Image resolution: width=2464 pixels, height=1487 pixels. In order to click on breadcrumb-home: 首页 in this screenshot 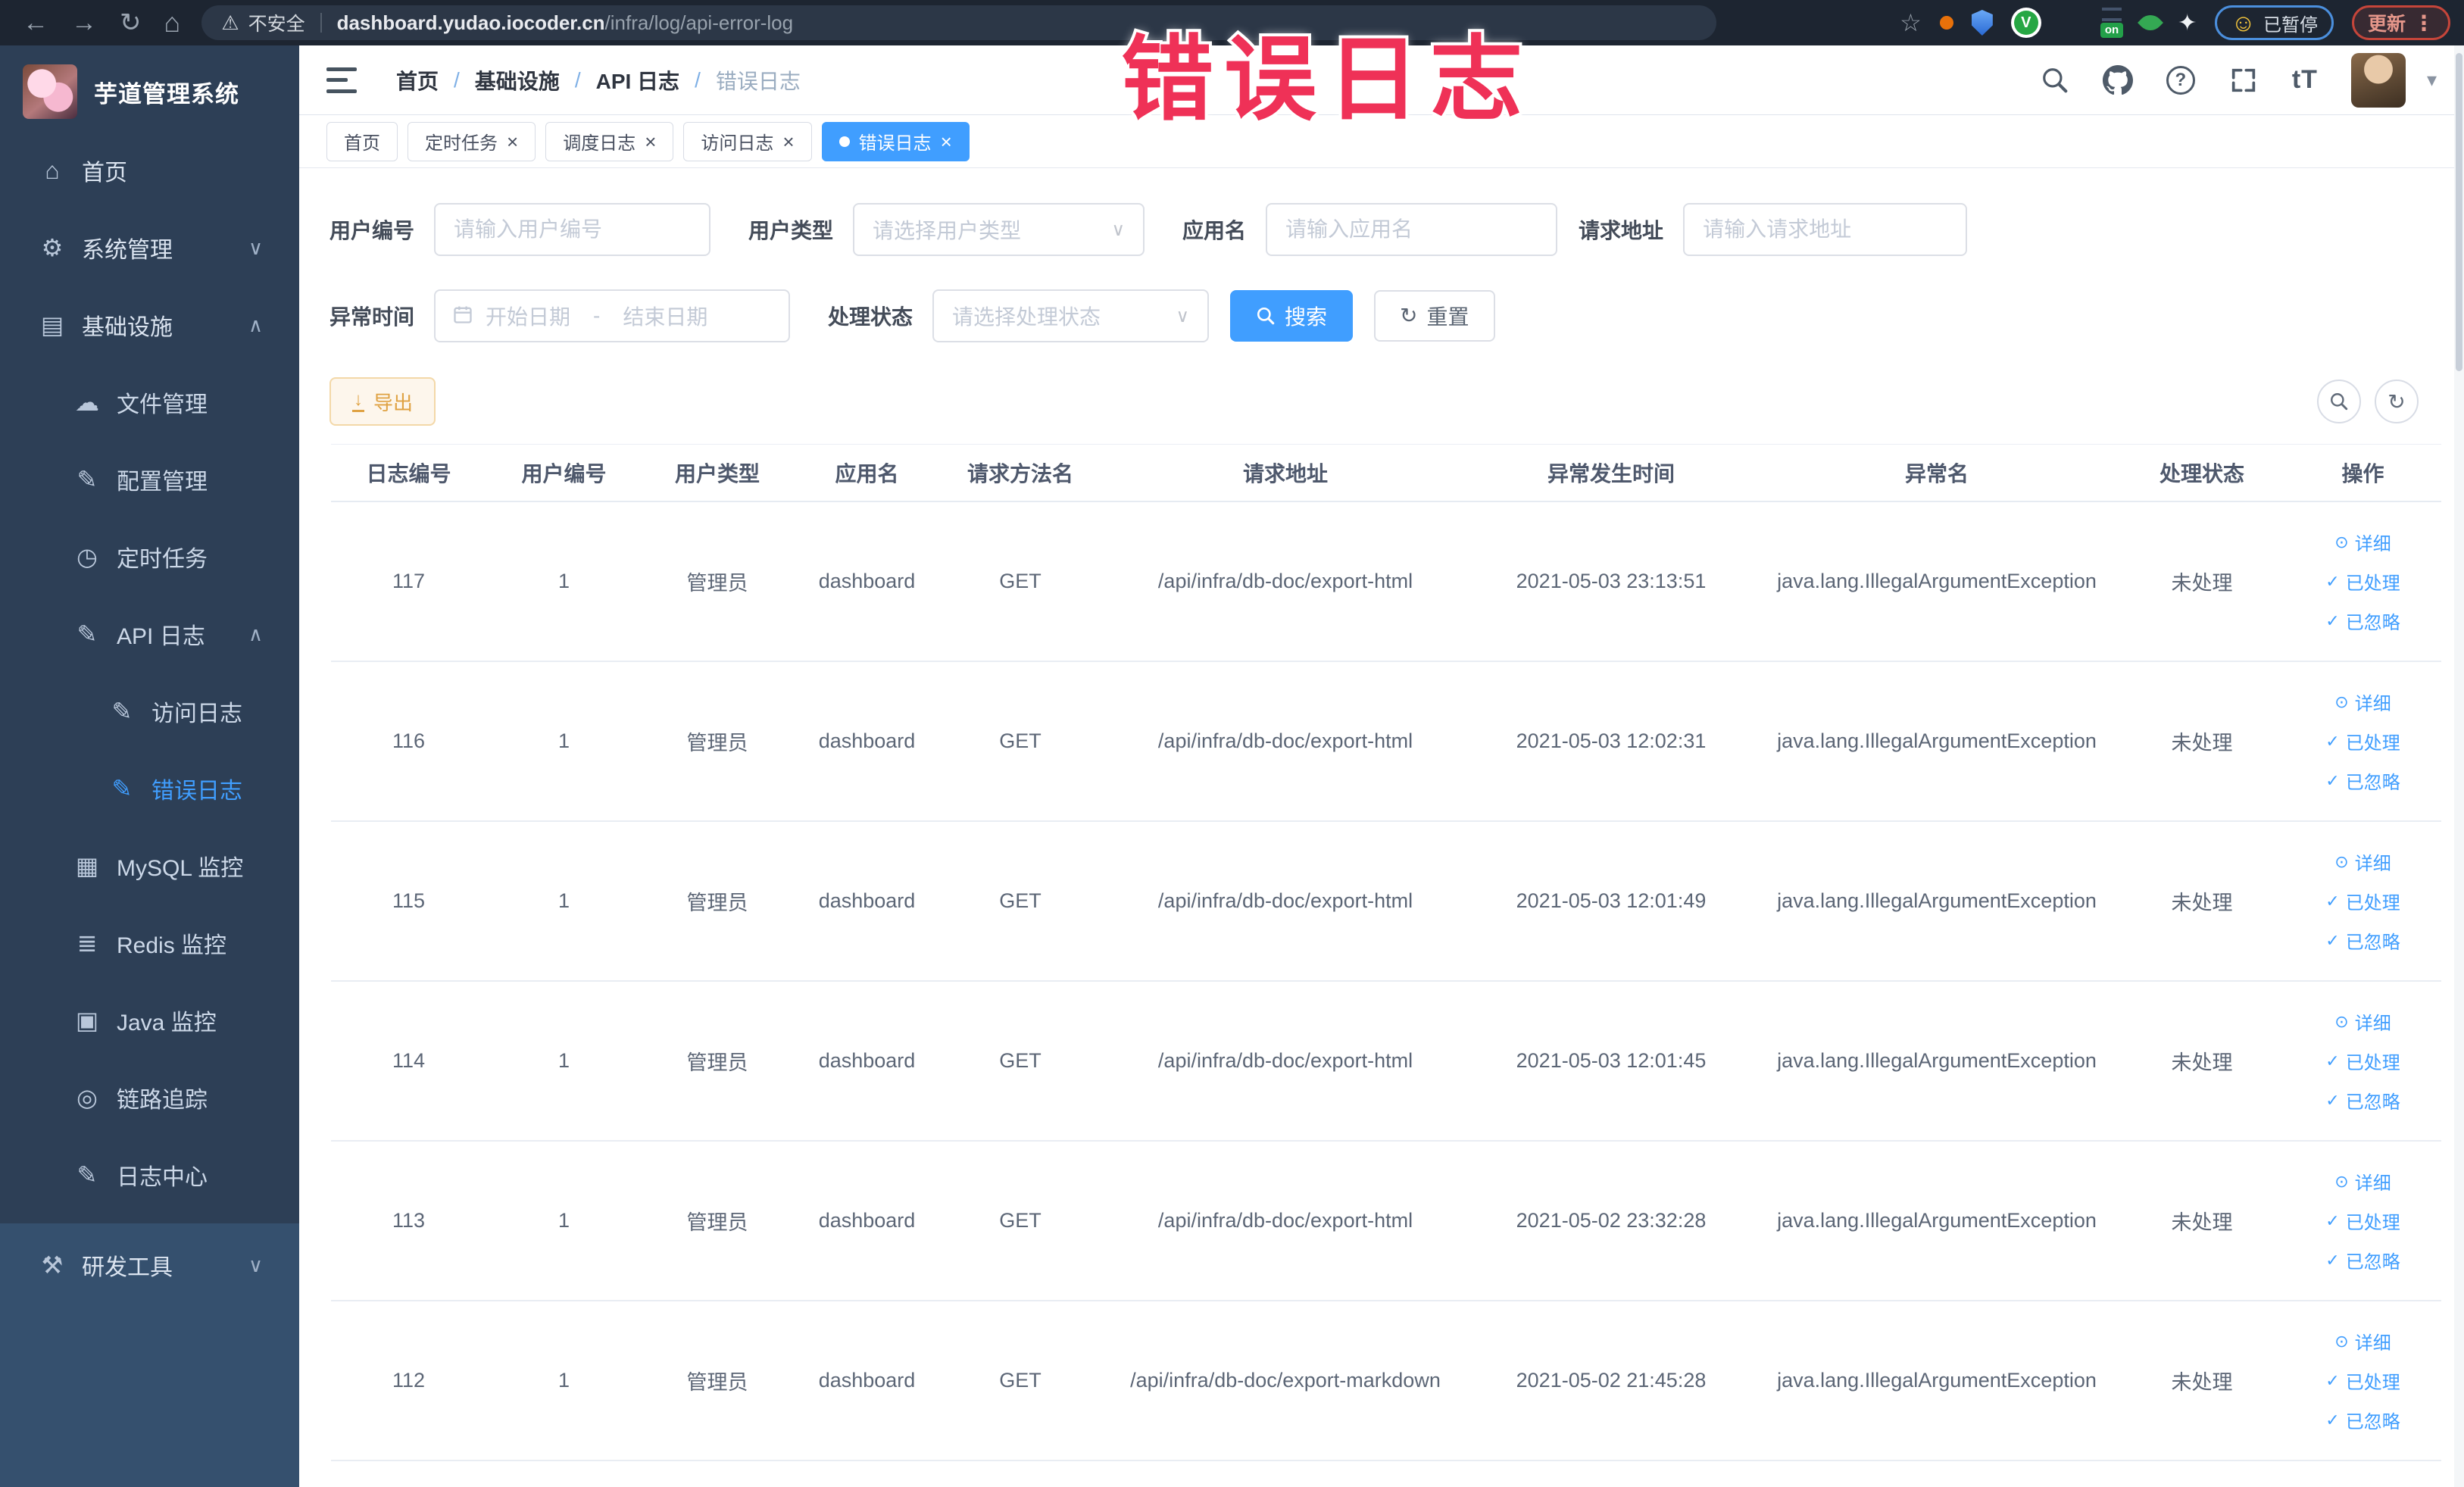, I will do `click(417, 80)`.